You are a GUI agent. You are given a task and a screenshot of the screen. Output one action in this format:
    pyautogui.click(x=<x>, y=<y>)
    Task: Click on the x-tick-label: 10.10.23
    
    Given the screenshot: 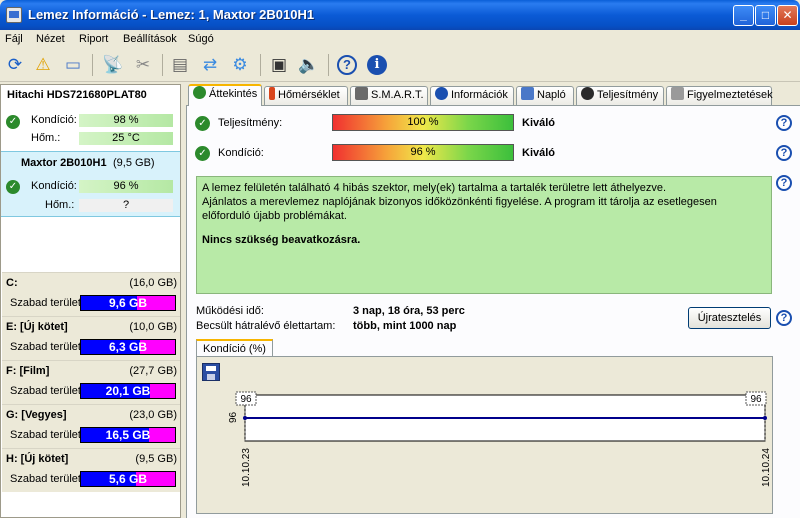 What is the action you would take?
    pyautogui.click(x=246, y=467)
    